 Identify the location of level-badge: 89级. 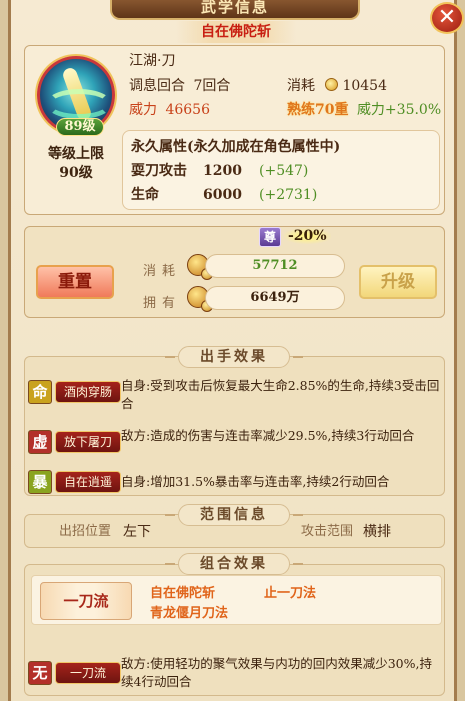
(80, 127).